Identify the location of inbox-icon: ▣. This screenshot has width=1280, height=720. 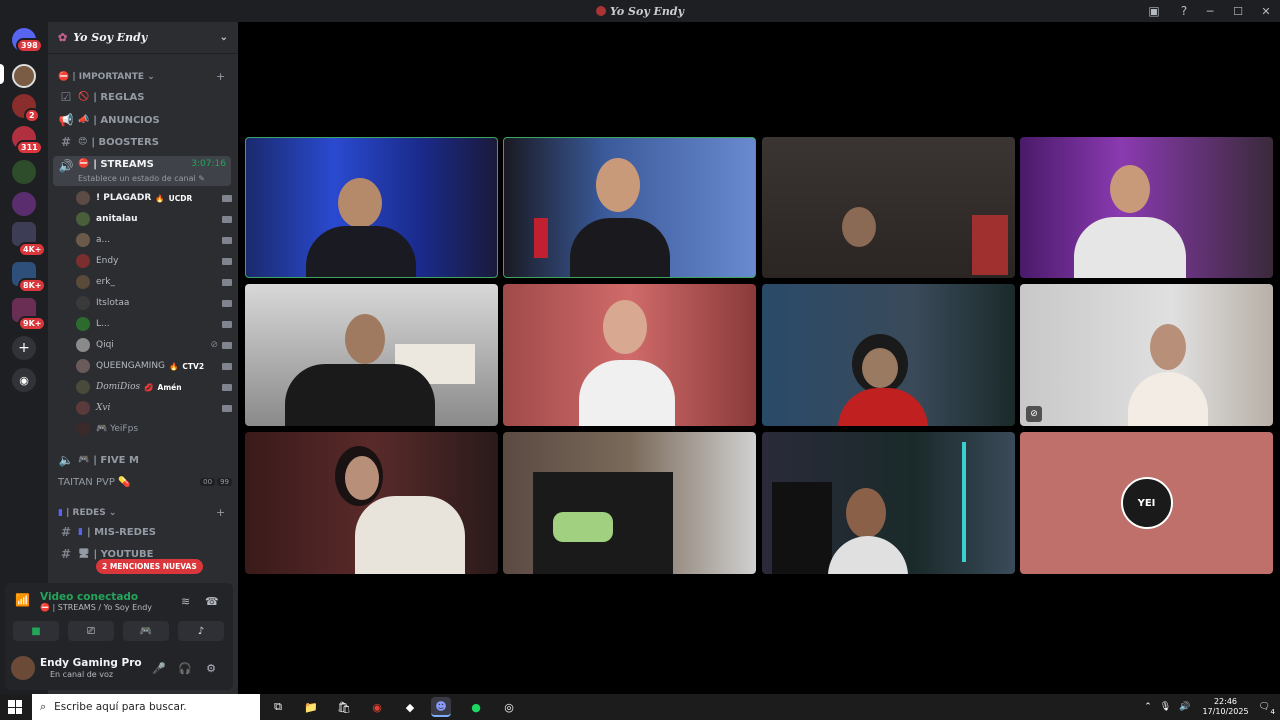
(1154, 11).